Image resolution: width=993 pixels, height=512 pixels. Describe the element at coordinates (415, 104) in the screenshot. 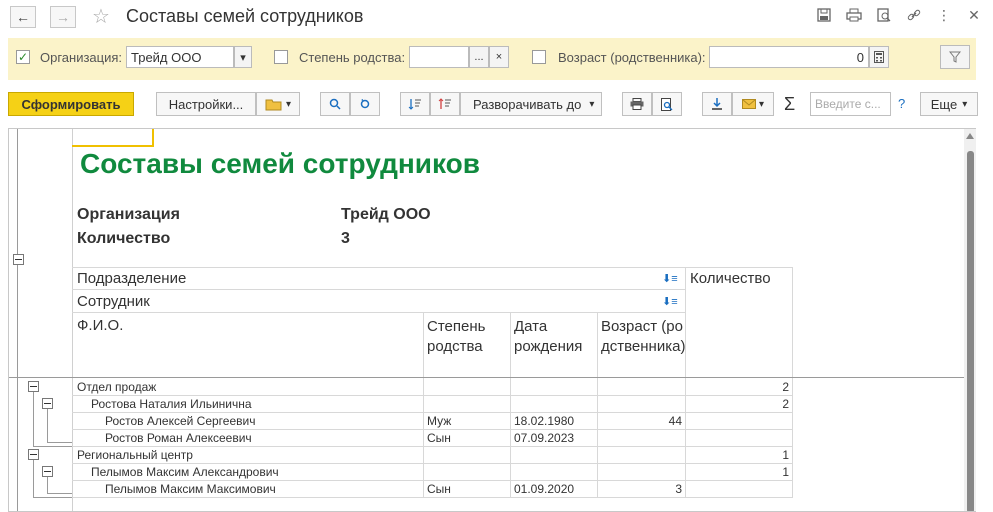

I see `sort-asc-button` at that location.